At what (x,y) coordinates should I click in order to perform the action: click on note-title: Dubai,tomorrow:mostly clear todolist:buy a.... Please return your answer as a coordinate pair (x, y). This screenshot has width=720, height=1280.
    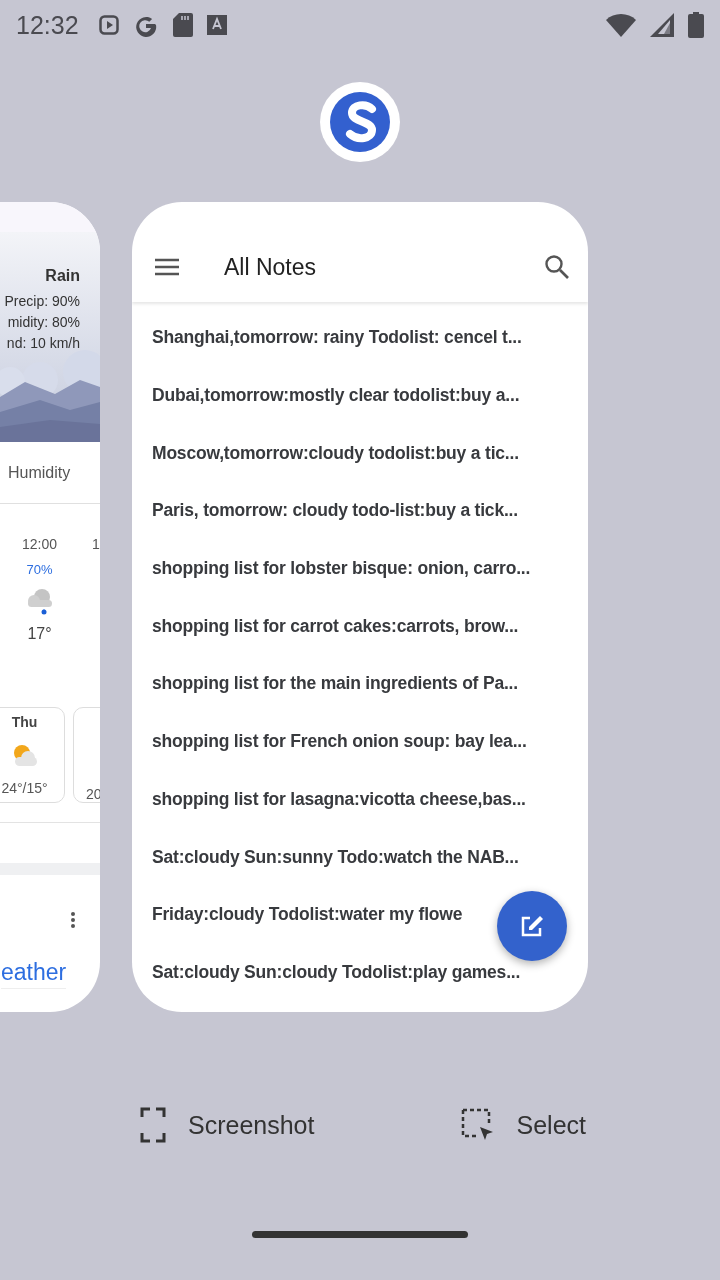
    Looking at the image, I should click on (360, 395).